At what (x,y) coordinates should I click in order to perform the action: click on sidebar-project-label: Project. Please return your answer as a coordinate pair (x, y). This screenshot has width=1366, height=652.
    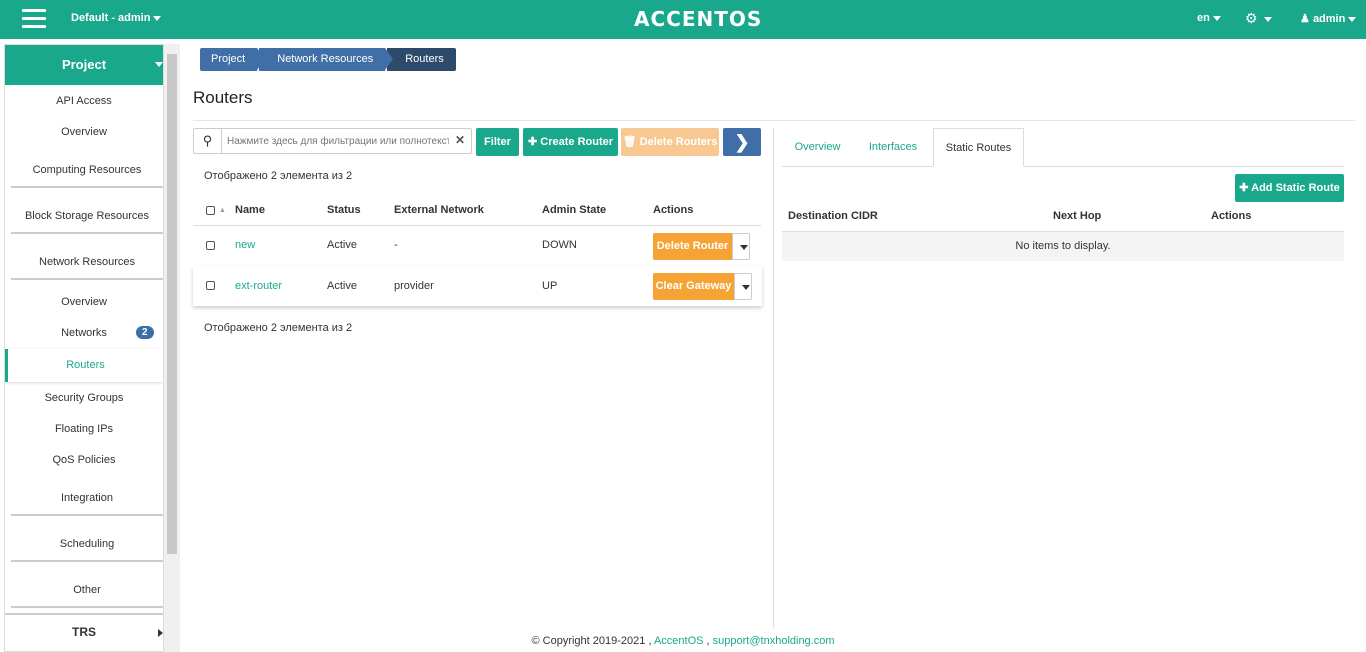
    Looking at the image, I should click on (84, 64).